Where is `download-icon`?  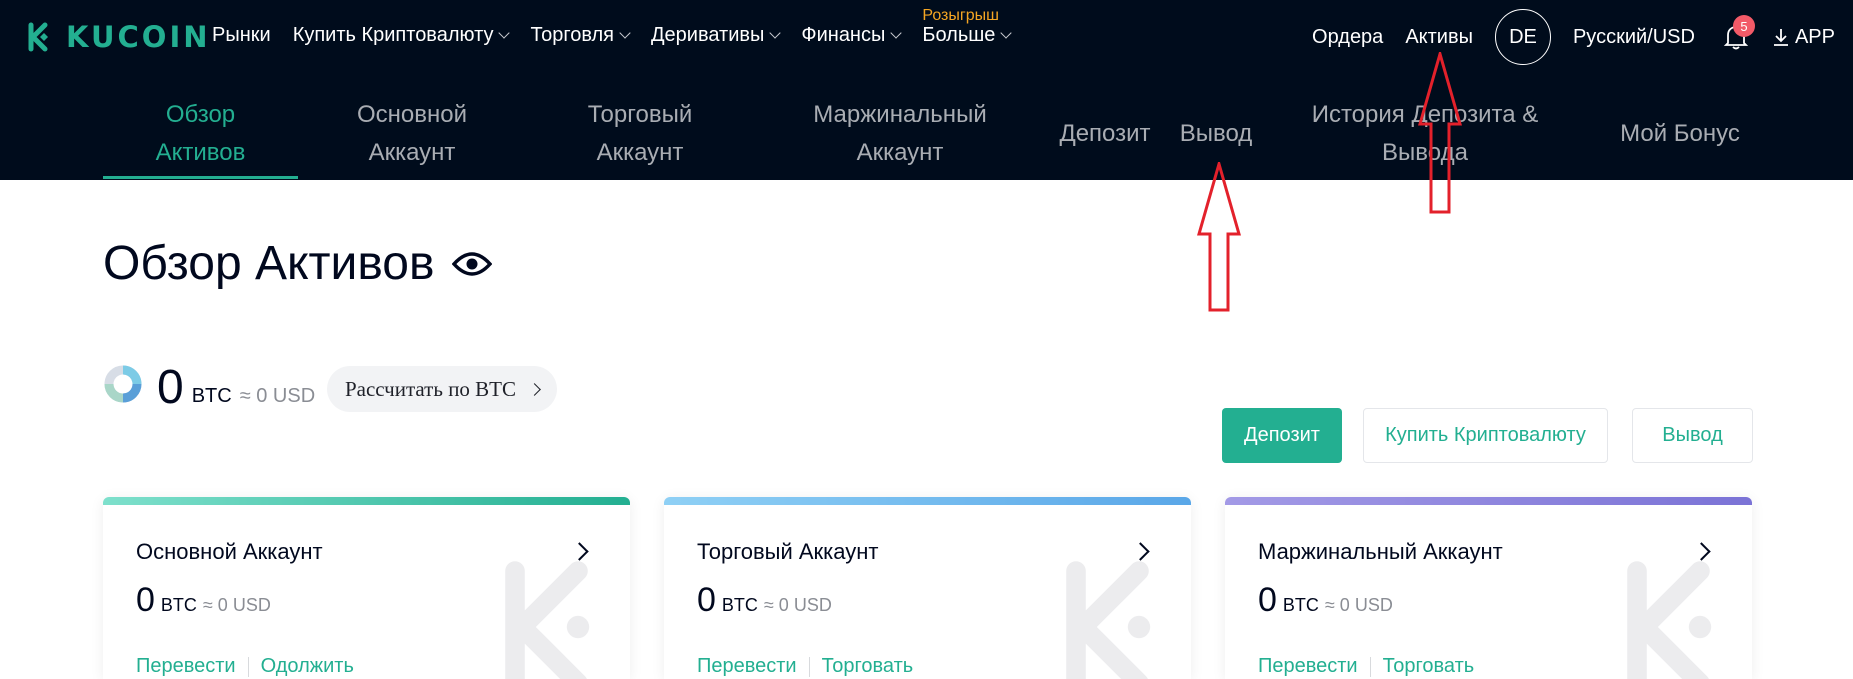
download-icon is located at coordinates (1780, 37).